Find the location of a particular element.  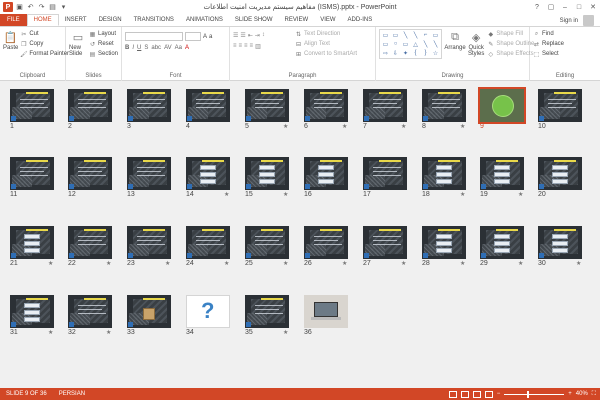

shape-fill-button: ◆ Shape Fill is located at coordinates (510, 34).